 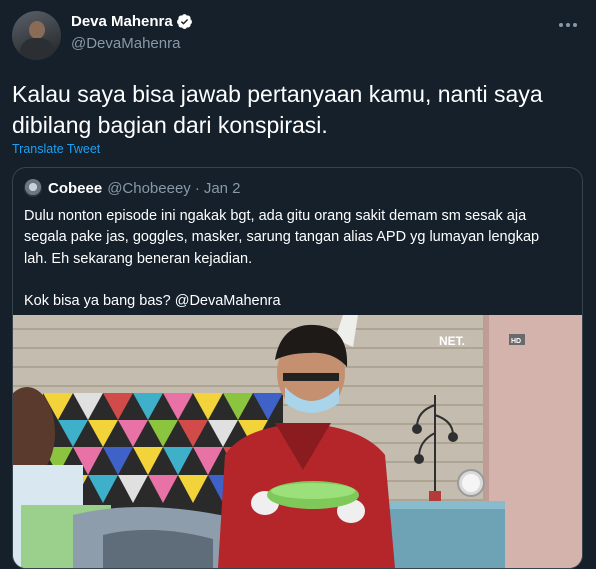 I want to click on author-name-row: Deva Mahenra, so click(x=132, y=21).